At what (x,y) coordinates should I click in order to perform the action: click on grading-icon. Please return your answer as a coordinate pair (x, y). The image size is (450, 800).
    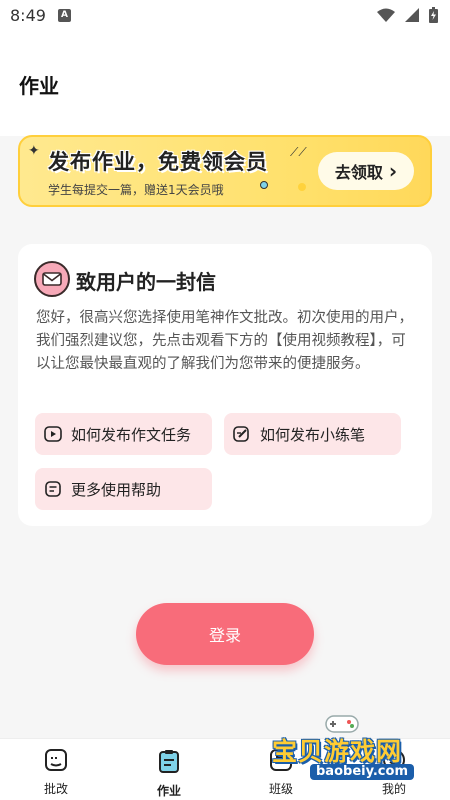
    Looking at the image, I should click on (56, 762).